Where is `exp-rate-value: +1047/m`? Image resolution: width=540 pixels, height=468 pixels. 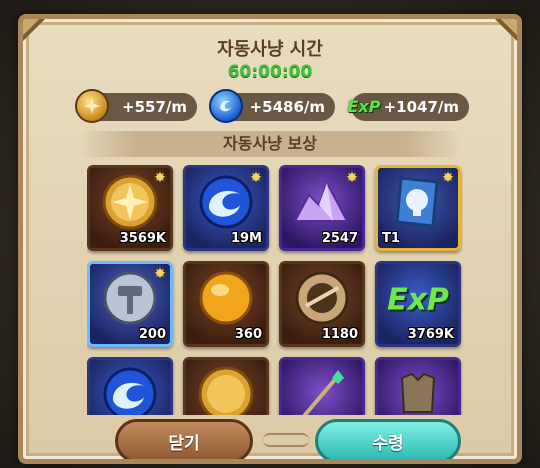 exp-rate-value: +1047/m is located at coordinates (421, 107).